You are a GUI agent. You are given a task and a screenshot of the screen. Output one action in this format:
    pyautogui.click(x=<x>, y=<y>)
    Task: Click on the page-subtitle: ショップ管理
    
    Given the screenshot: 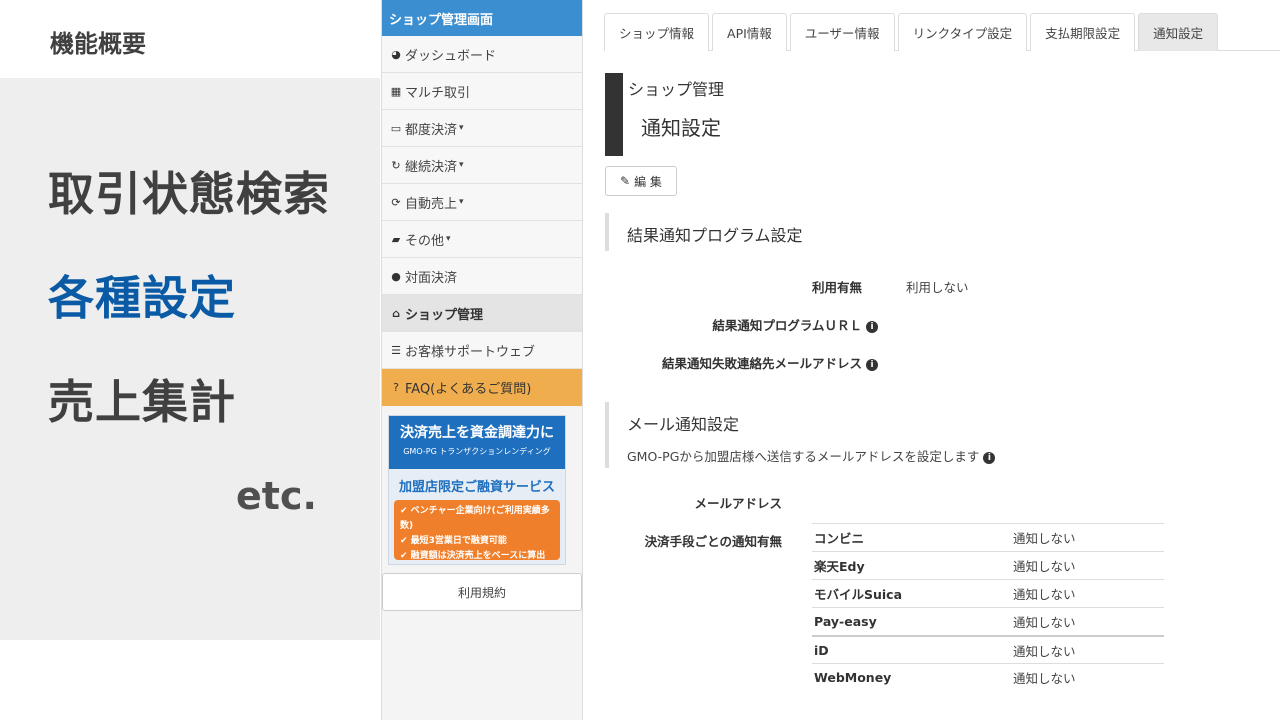 What is the action you would take?
    pyautogui.click(x=676, y=89)
    